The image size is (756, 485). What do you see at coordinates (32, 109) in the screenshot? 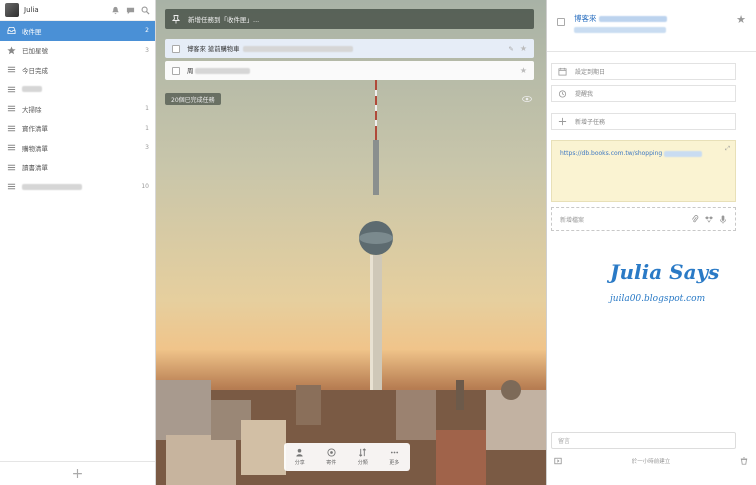
I see `sidebar-item-label: 大掃除` at bounding box center [32, 109].